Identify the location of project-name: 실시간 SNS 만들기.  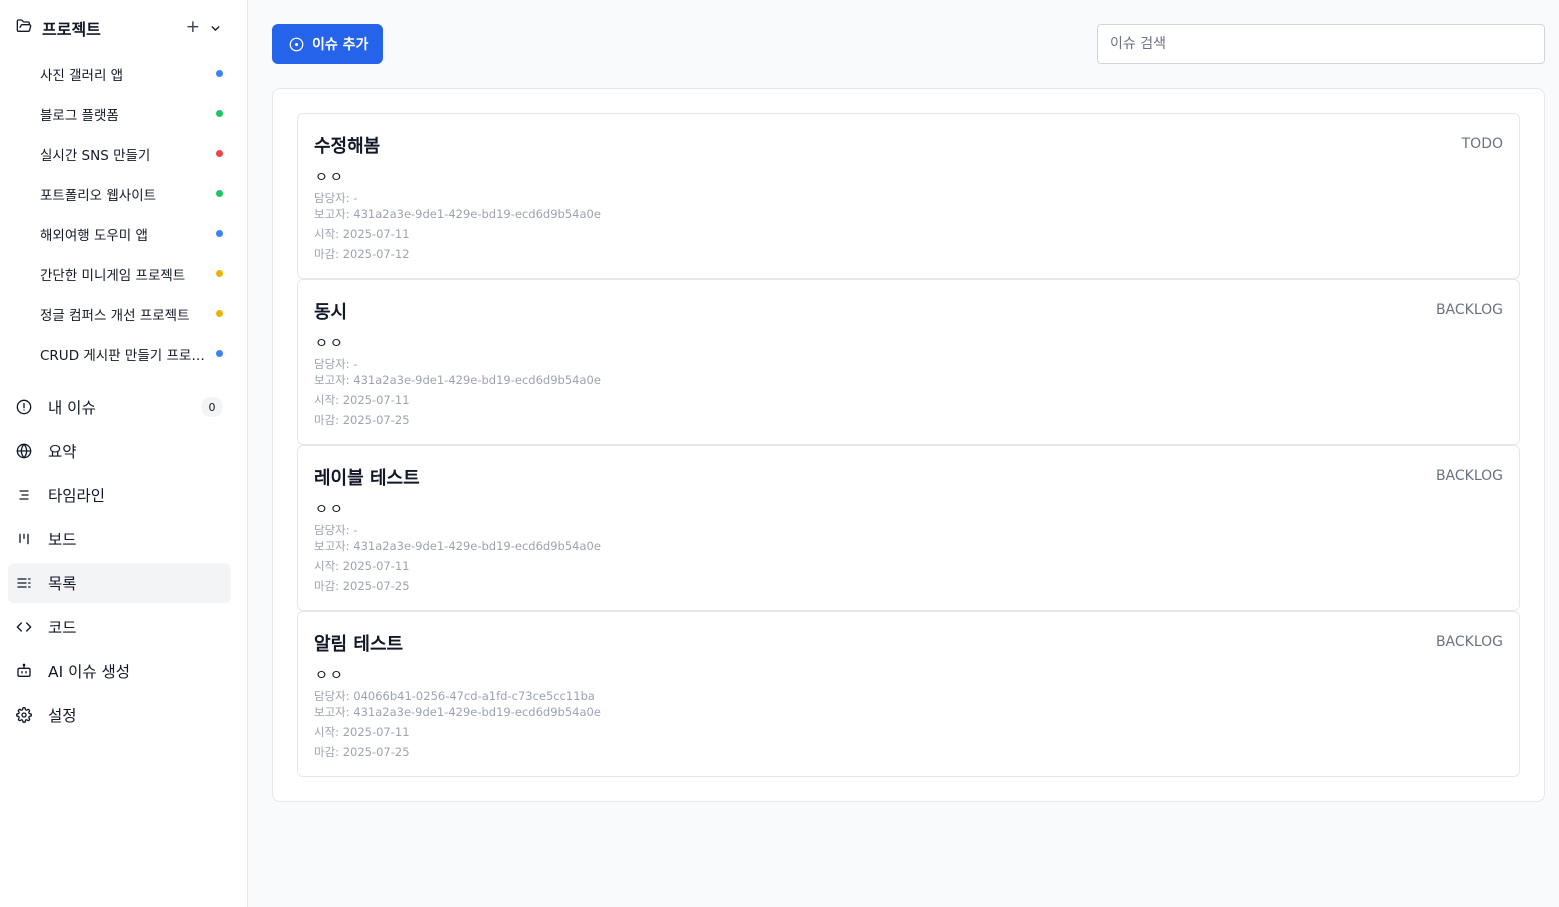
(95, 156).